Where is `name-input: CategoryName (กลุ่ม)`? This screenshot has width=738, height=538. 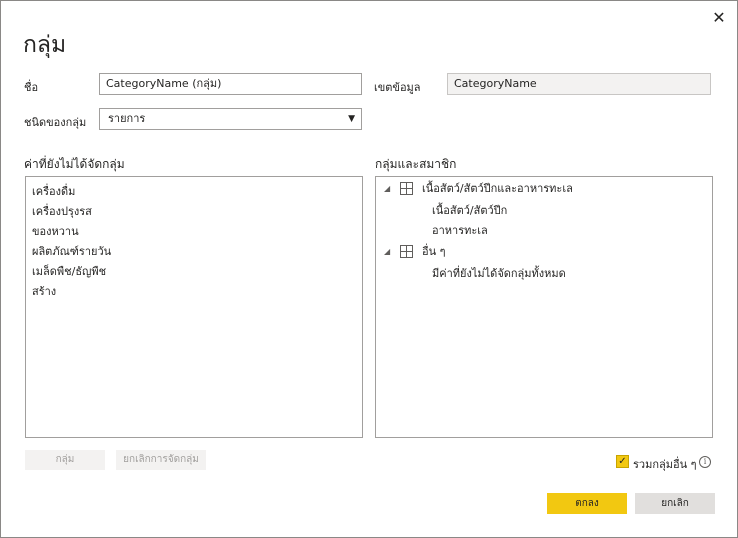 name-input: CategoryName (กลุ่ม) is located at coordinates (230, 84).